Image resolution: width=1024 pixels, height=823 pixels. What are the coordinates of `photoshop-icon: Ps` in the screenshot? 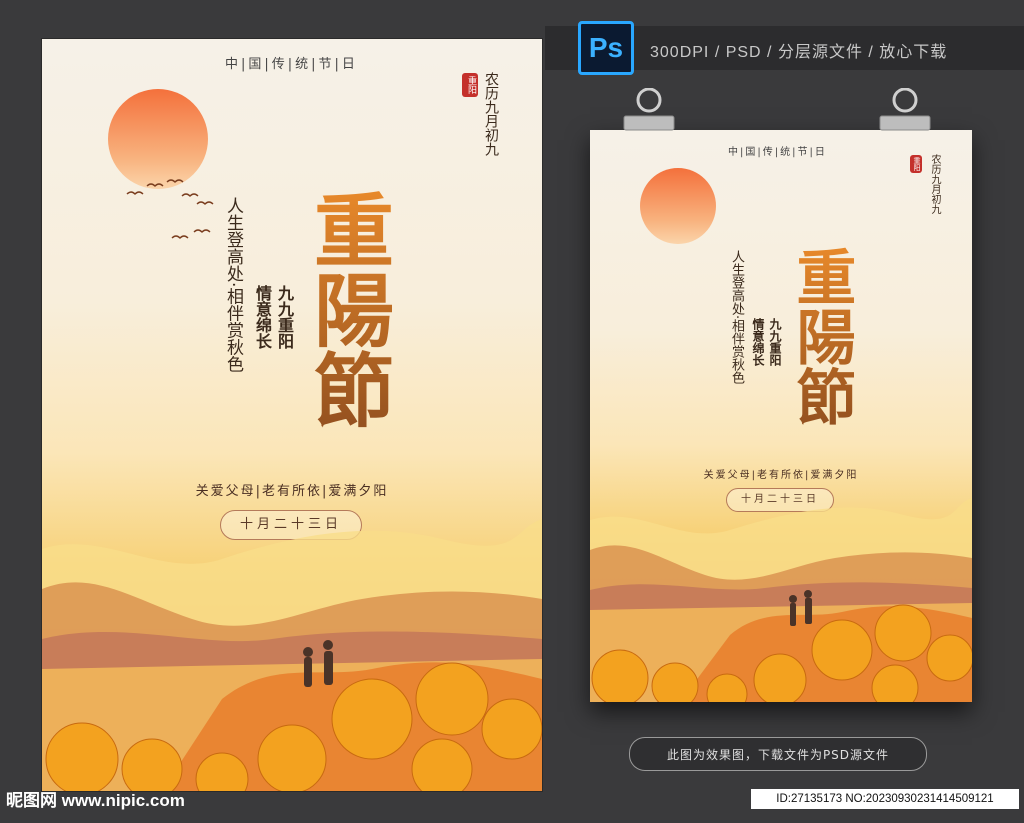 It's located at (606, 48).